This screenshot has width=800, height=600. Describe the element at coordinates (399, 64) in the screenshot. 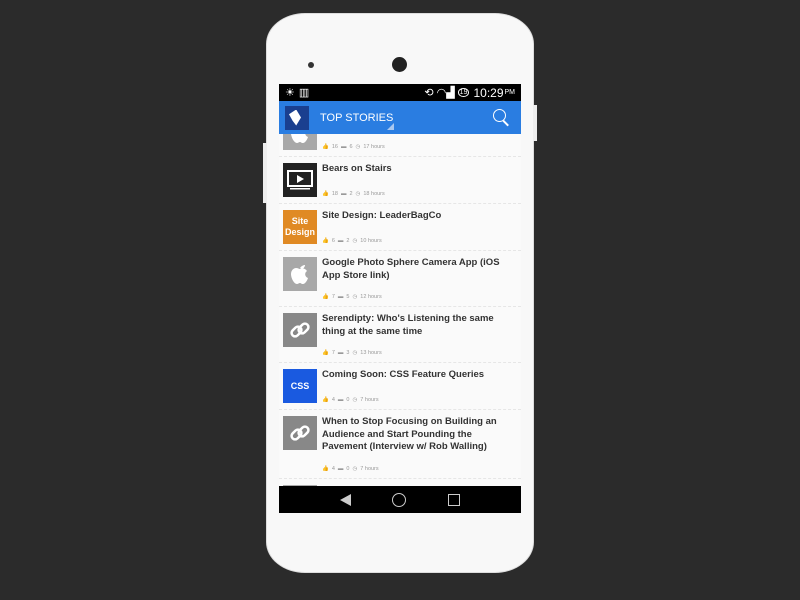

I see `front-camera` at that location.